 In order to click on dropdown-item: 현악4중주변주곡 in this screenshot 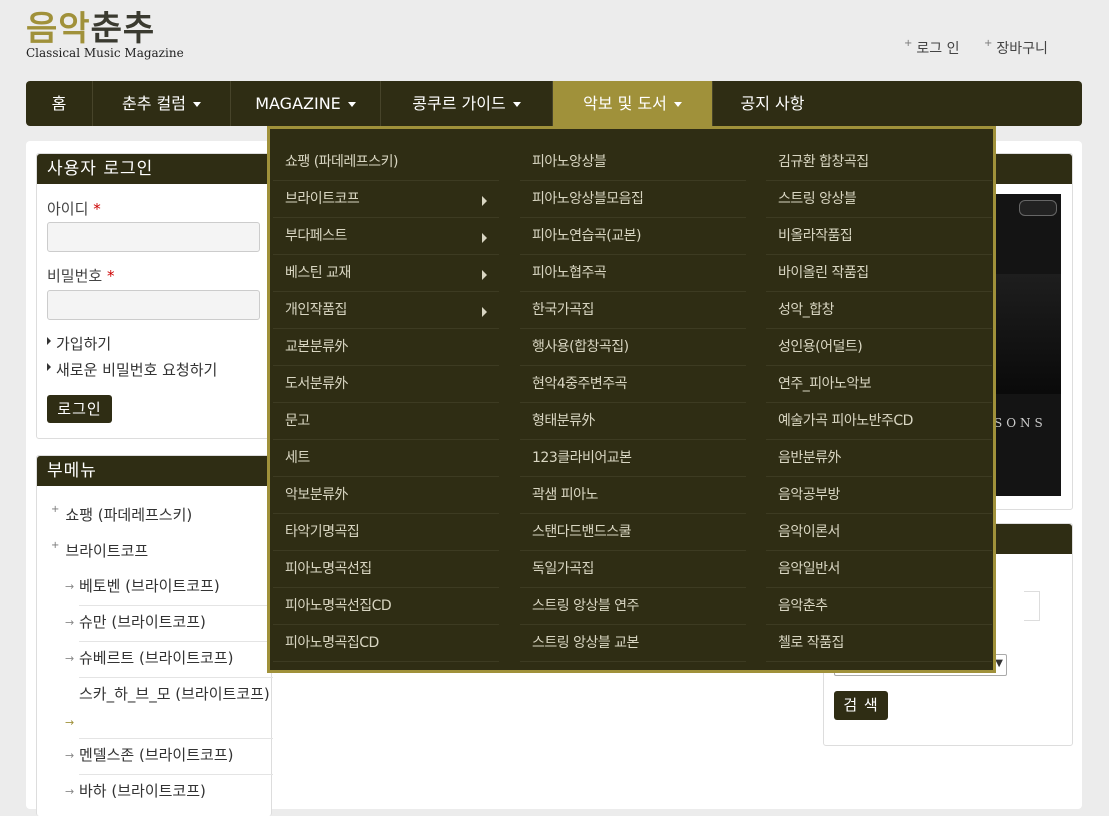, I will do `click(633, 384)`.